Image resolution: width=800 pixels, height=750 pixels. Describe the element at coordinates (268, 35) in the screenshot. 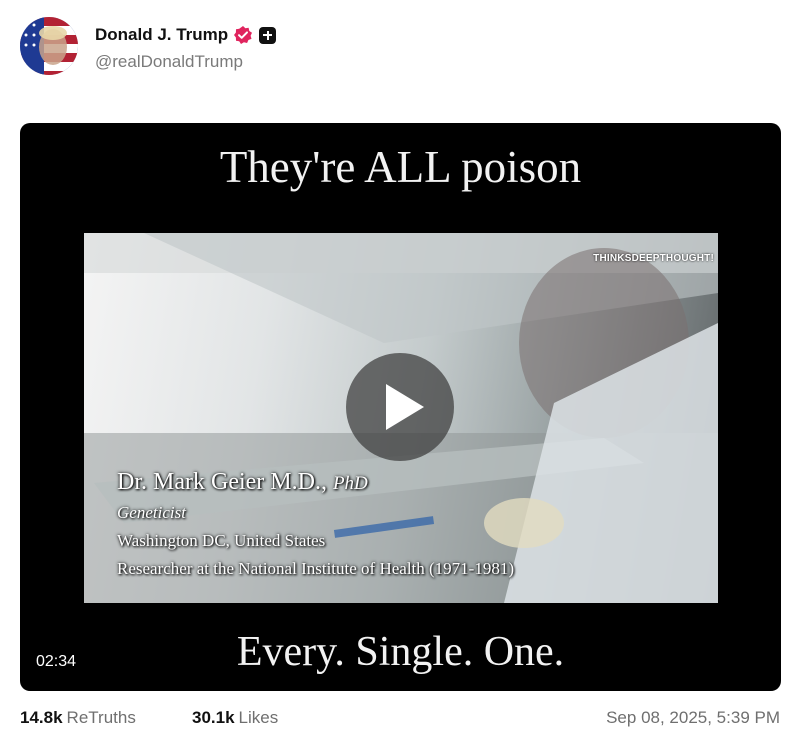

I see `plus-badge-icon` at that location.